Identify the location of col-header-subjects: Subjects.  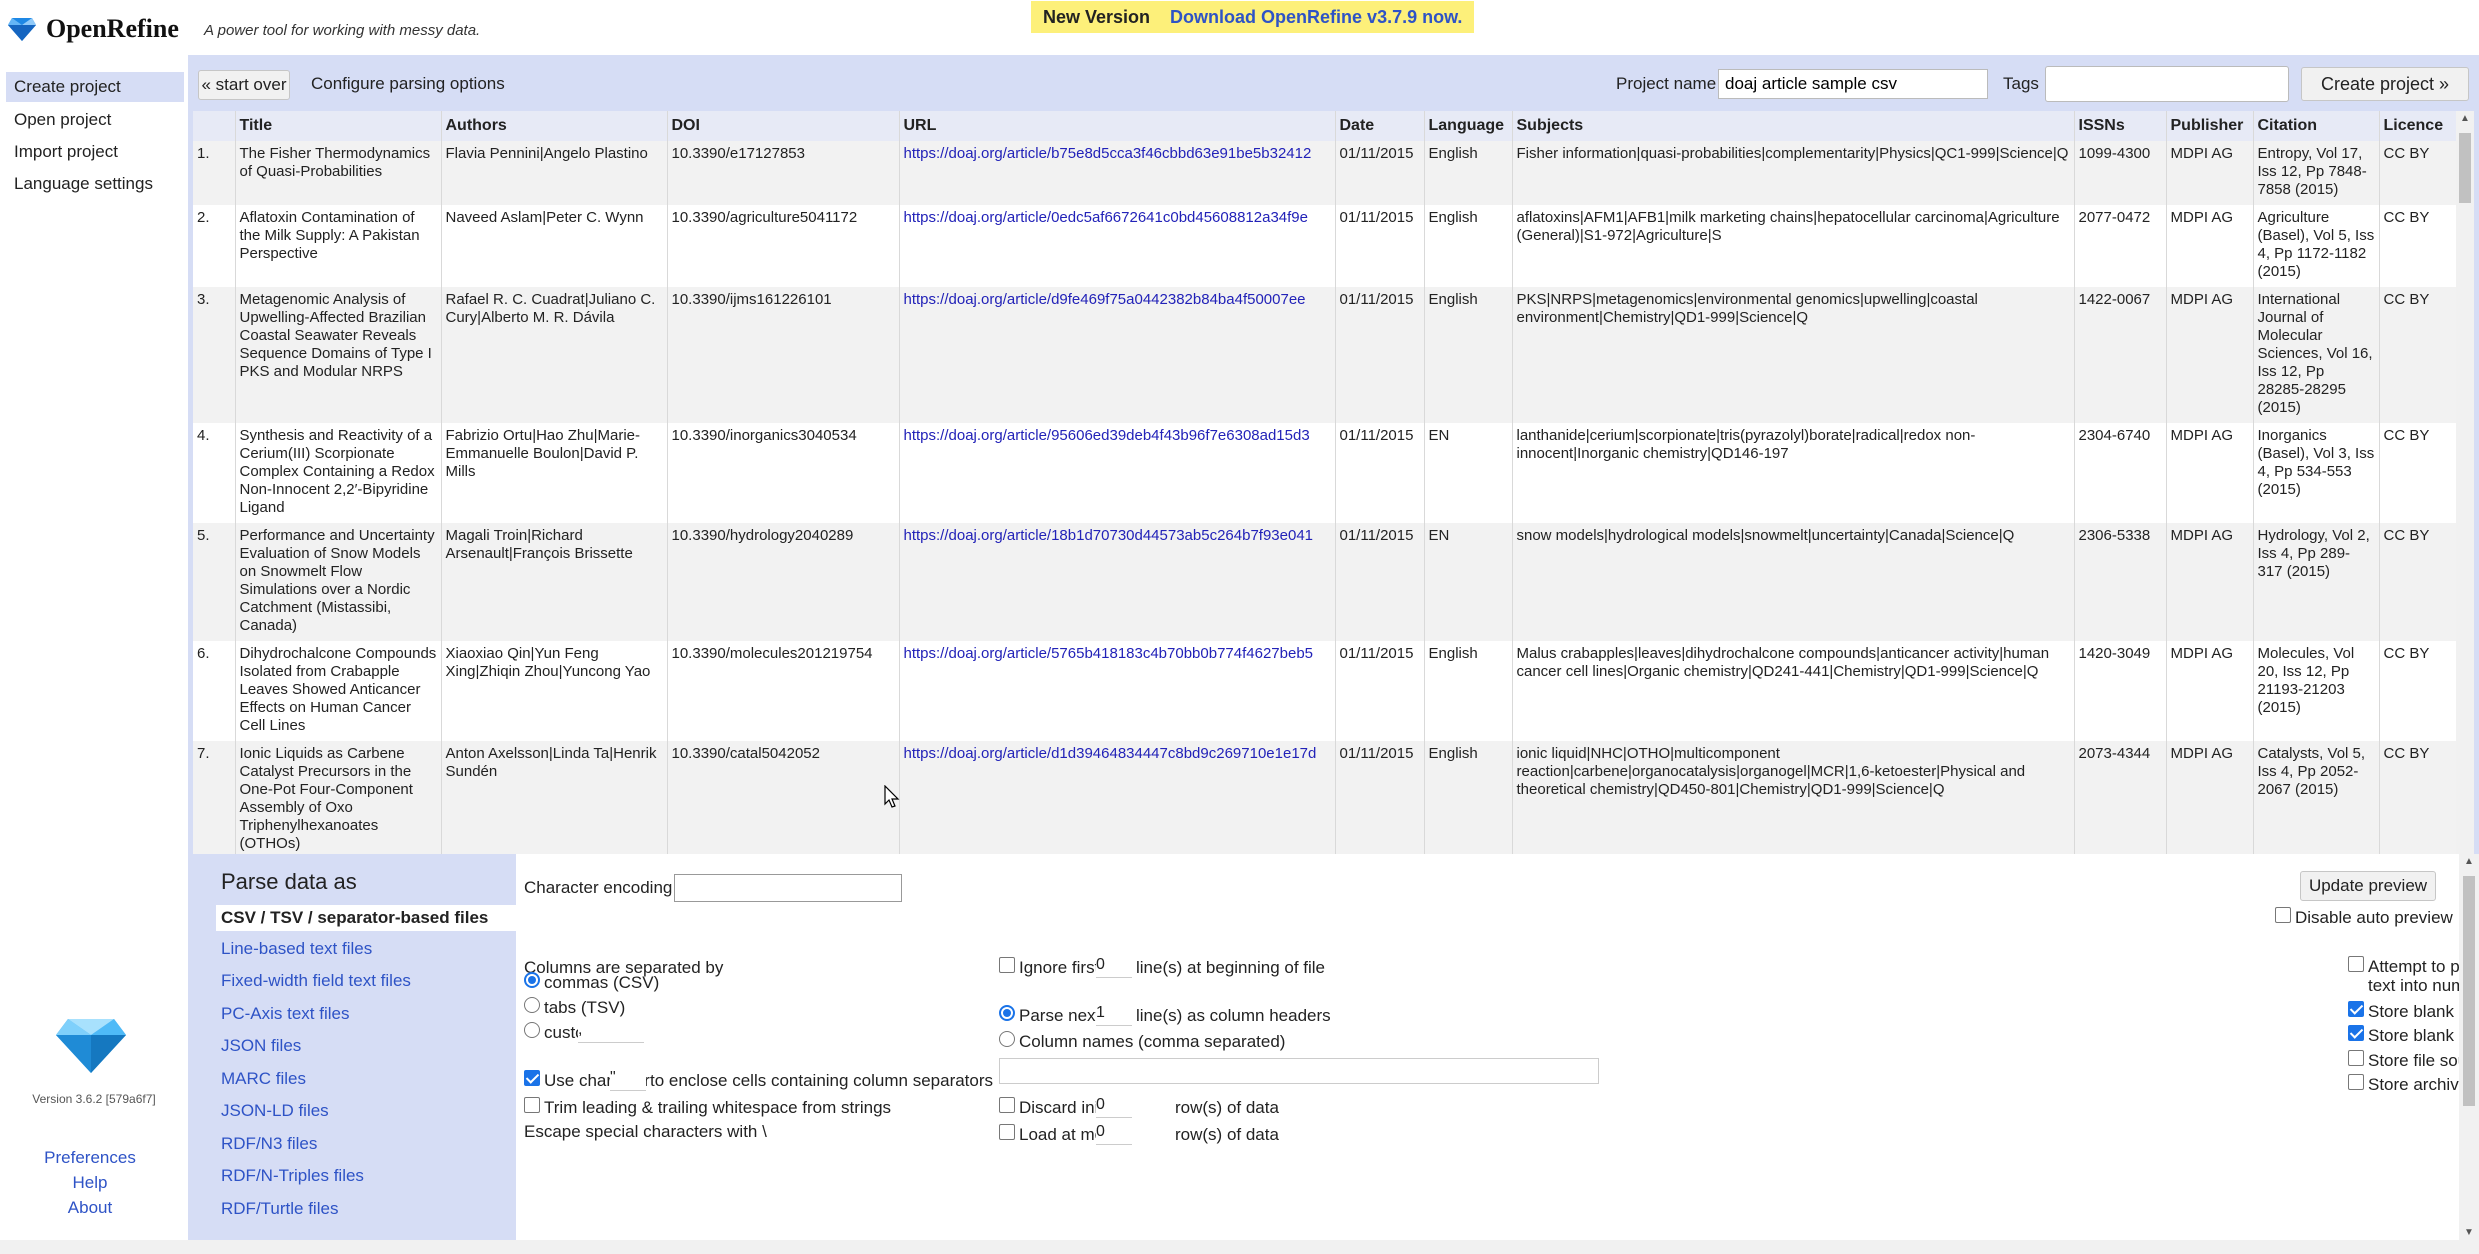
(1793, 126).